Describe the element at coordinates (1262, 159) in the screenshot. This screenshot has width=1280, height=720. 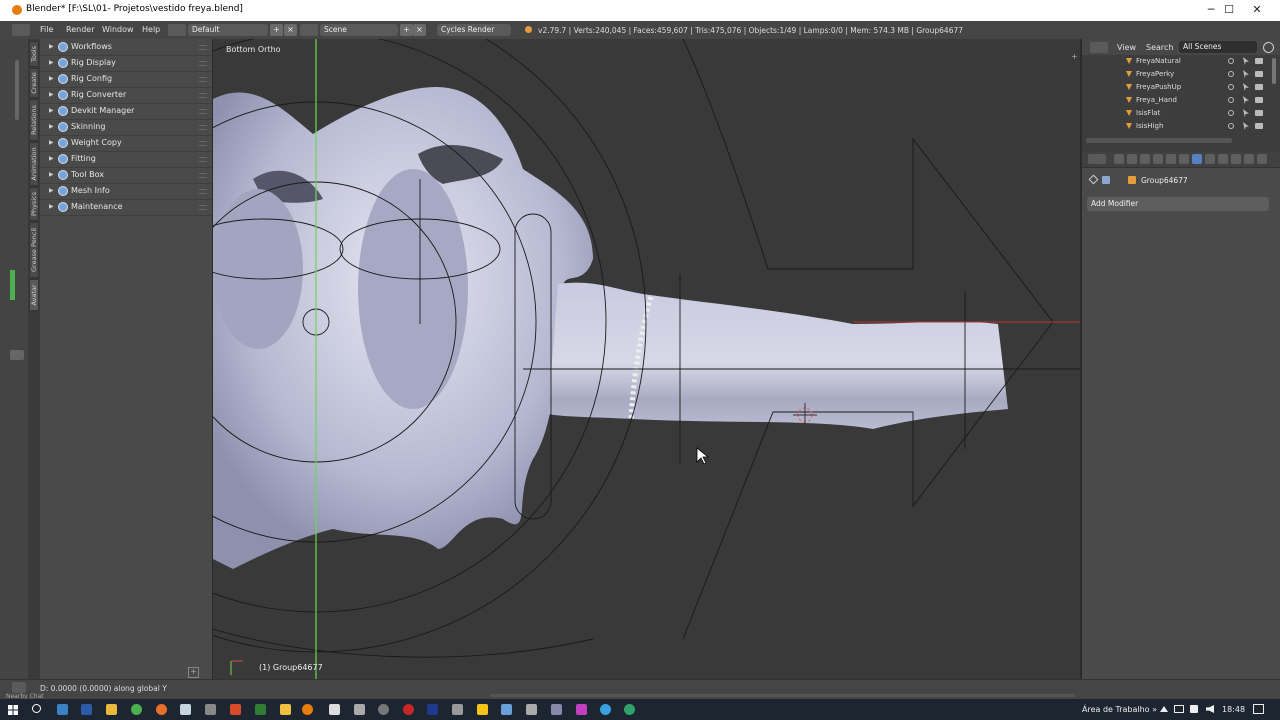
I see `physics-tab-icon` at that location.